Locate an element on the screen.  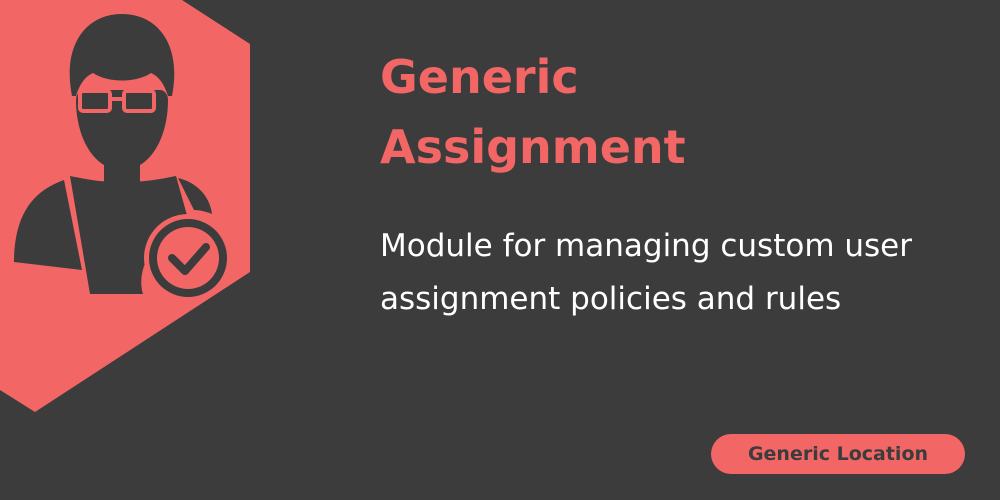
title-line-2: Assignment is located at coordinates (533, 147).